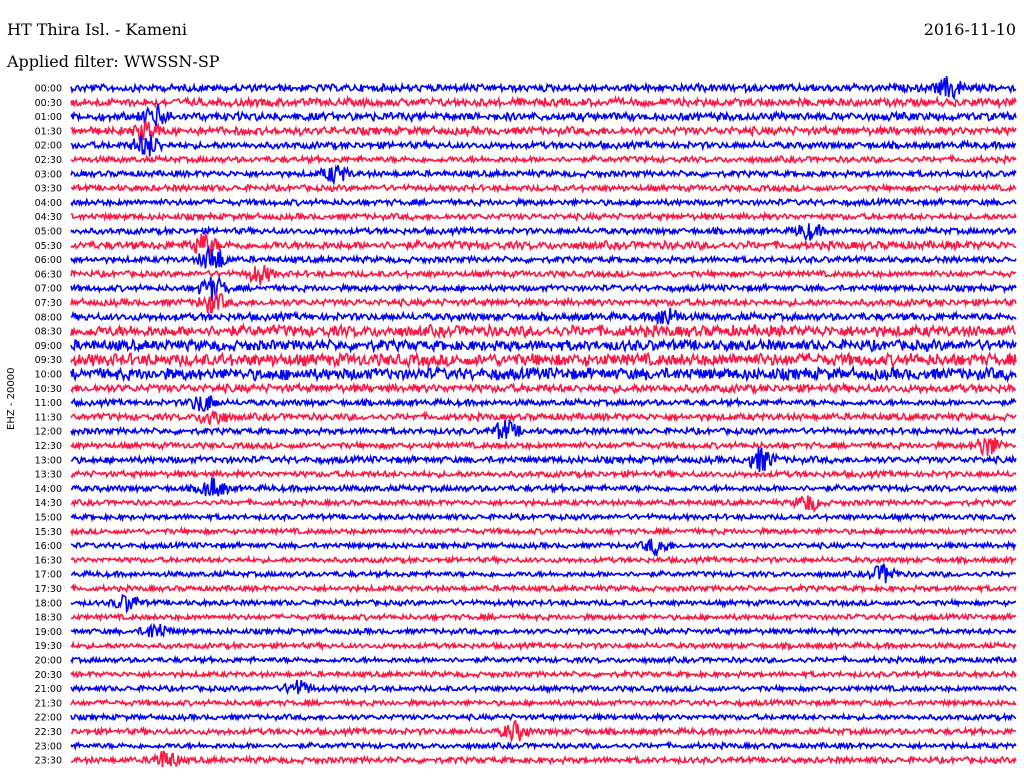 The image size is (1024, 780). What do you see at coordinates (48, 232) in the screenshot?
I see `time-label: 05:00` at bounding box center [48, 232].